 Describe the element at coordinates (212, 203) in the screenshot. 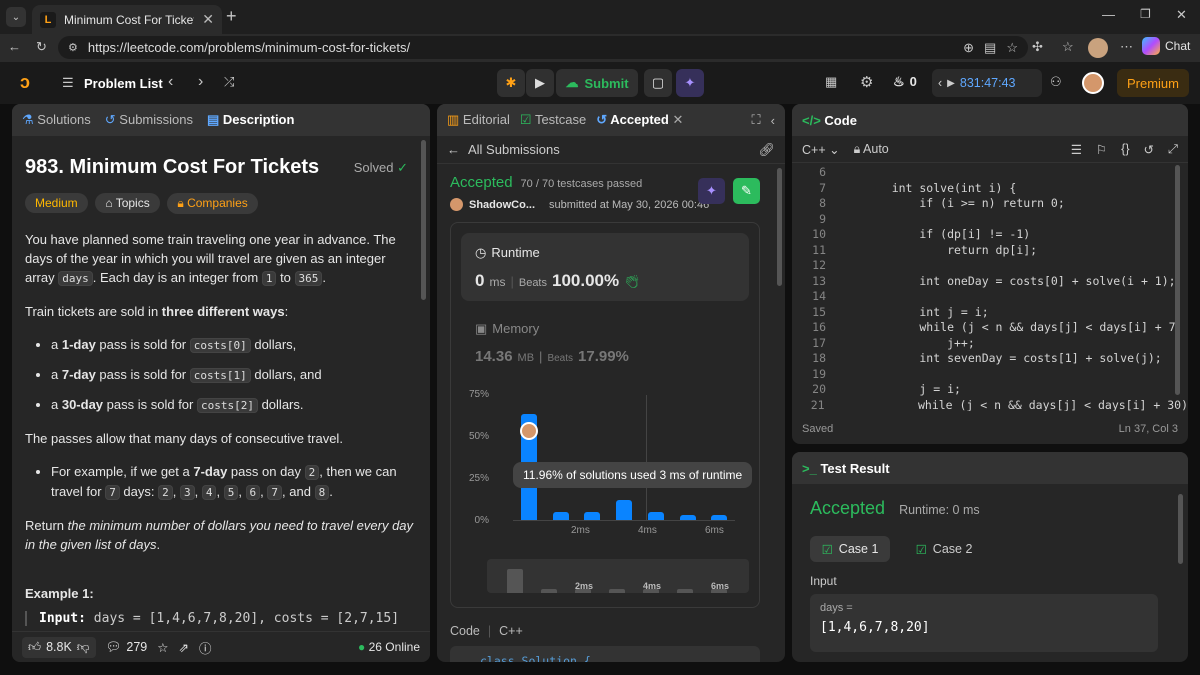

I see `companies-tag: 🔒︎ Companies` at that location.